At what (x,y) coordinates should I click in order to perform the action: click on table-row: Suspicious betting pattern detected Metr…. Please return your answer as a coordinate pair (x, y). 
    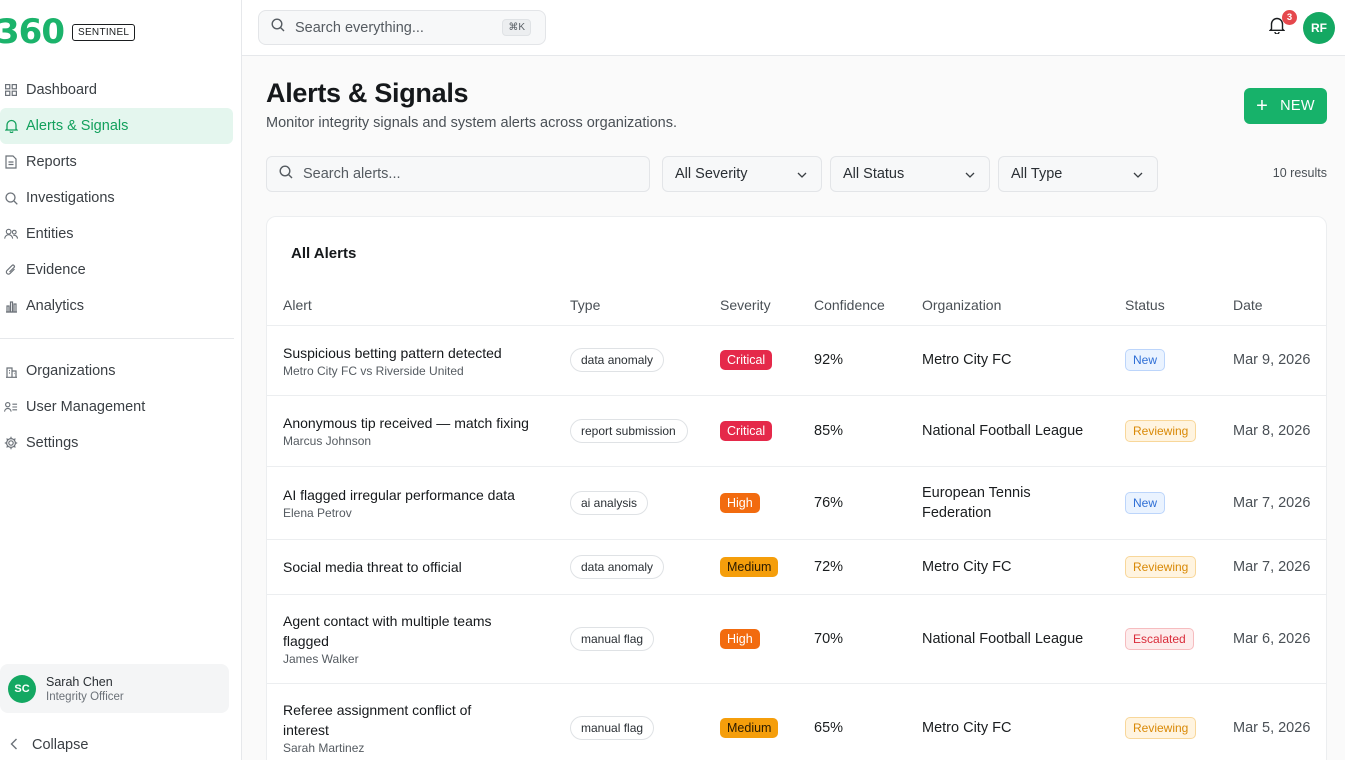
    Looking at the image, I should click on (796, 360).